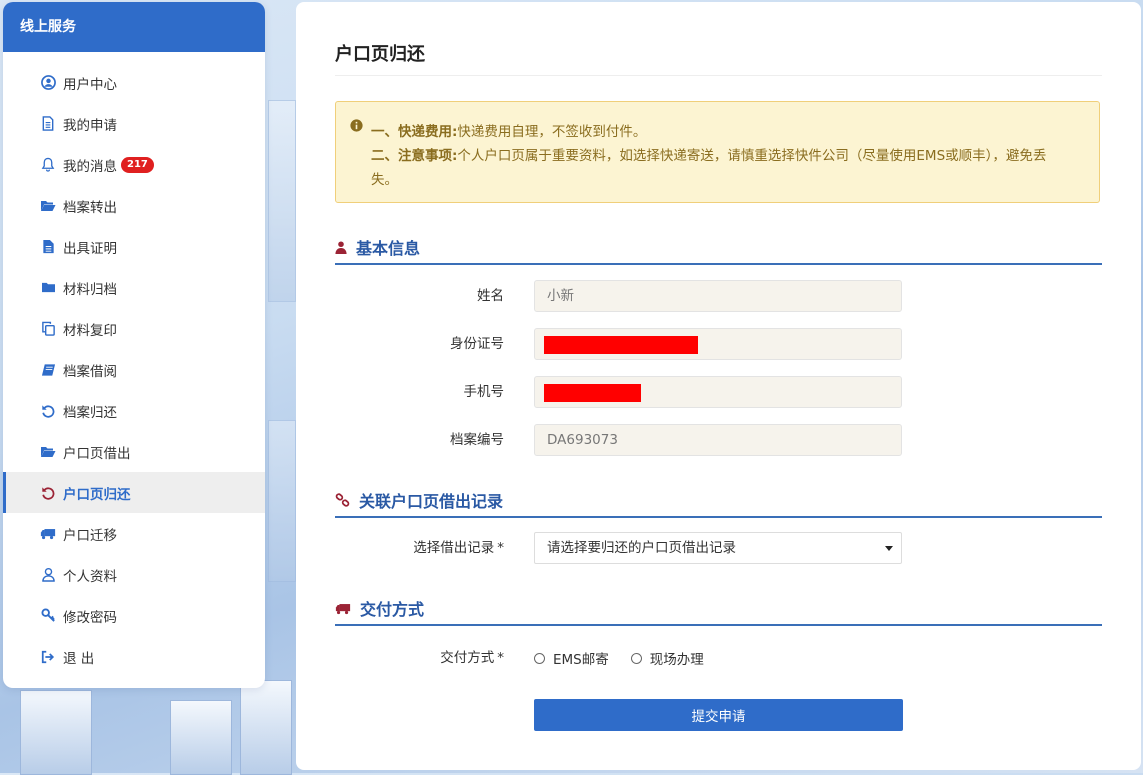  I want to click on sidebar-item-profile: 个人资料, so click(134, 574).